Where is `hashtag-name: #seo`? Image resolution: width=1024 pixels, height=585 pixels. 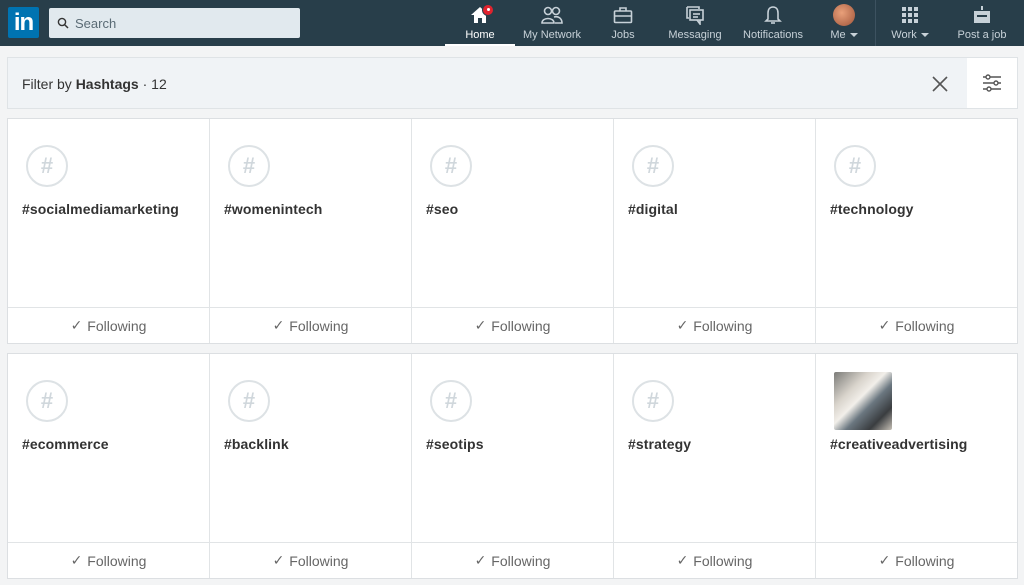 hashtag-name: #seo is located at coordinates (442, 209).